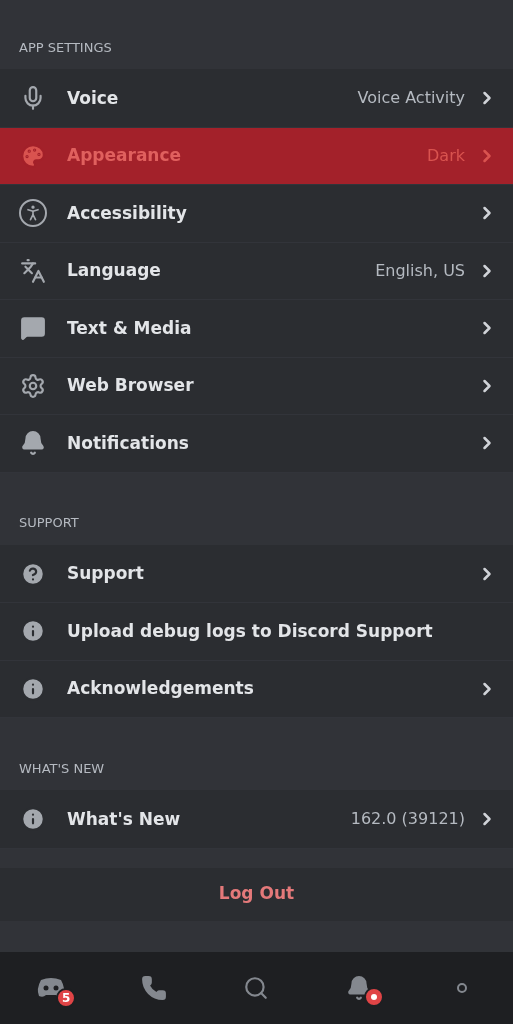 The image size is (513, 1024). What do you see at coordinates (130, 385) in the screenshot?
I see `row-label: Web Browser` at bounding box center [130, 385].